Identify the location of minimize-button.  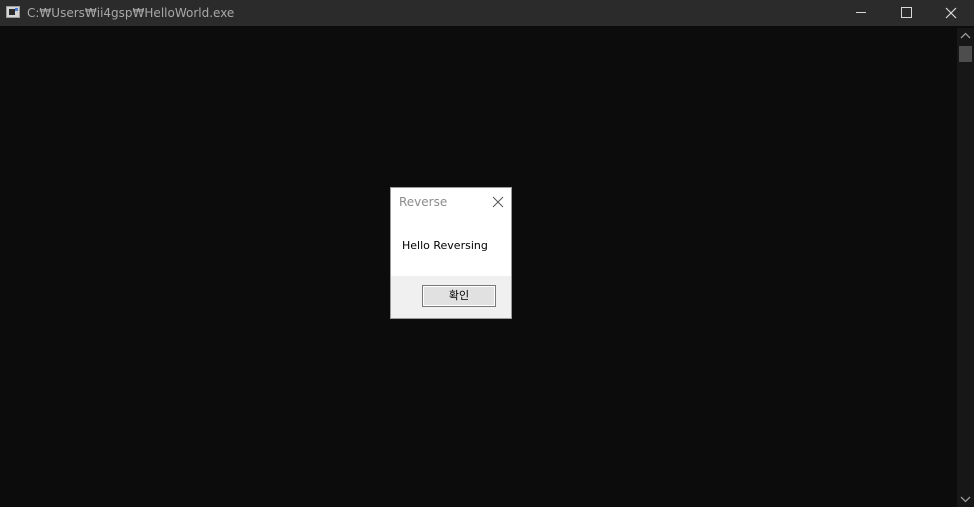
(861, 13).